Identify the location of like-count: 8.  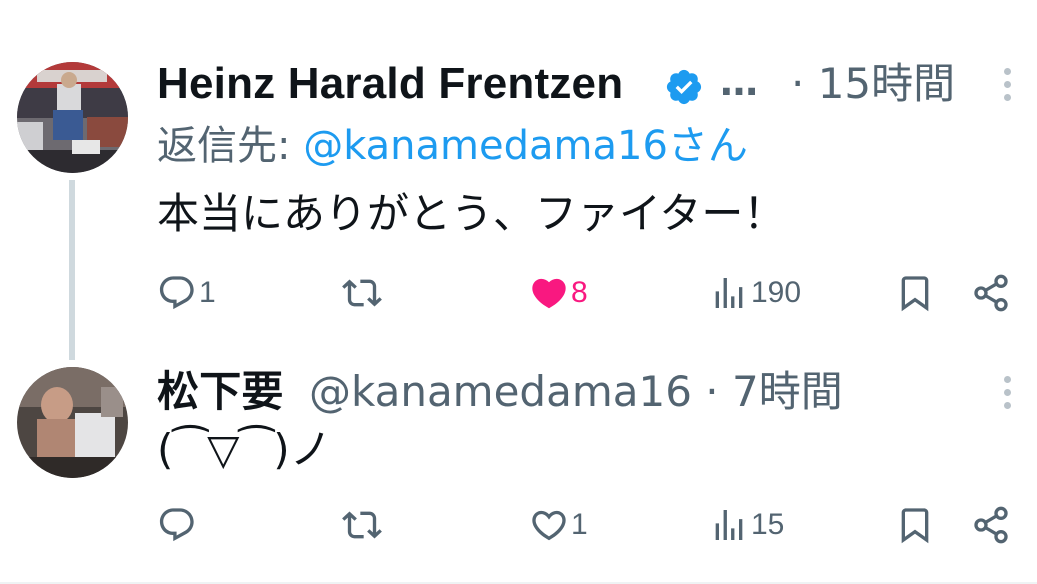
(579, 292).